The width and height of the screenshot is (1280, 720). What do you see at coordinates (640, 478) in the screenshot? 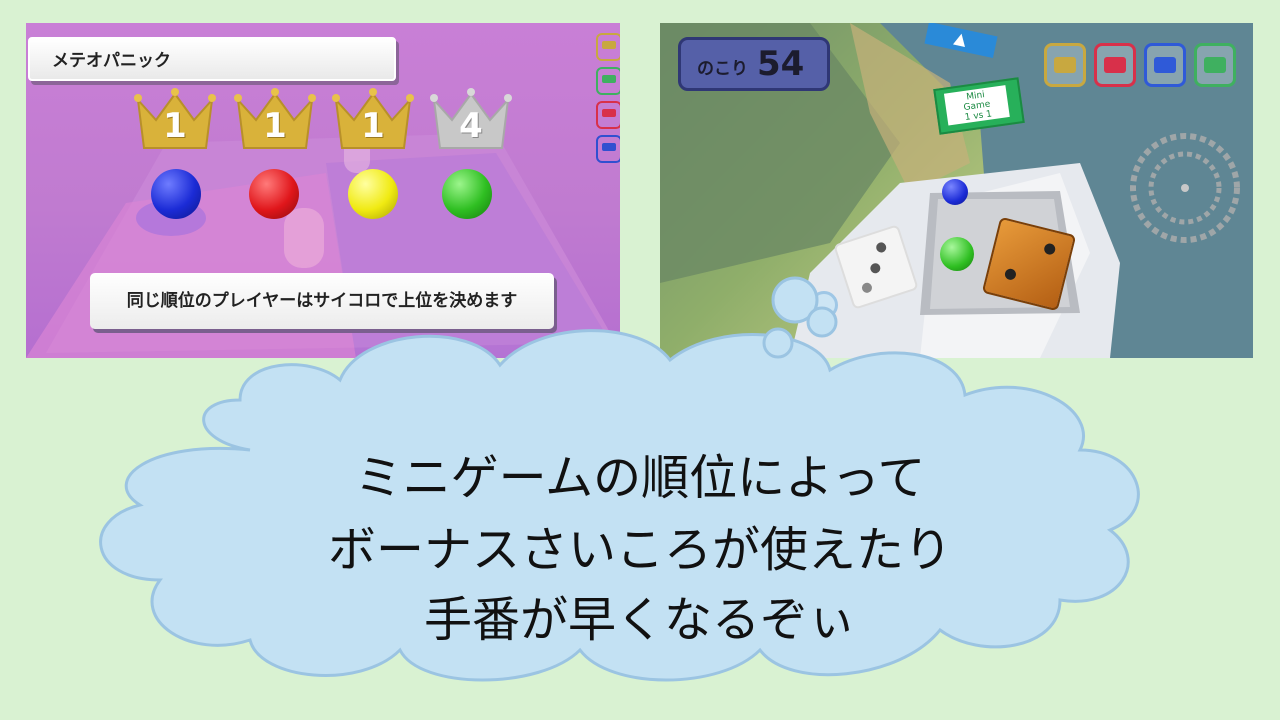
I see `caption-line-1: ミニゲームの順位によって` at bounding box center [640, 478].